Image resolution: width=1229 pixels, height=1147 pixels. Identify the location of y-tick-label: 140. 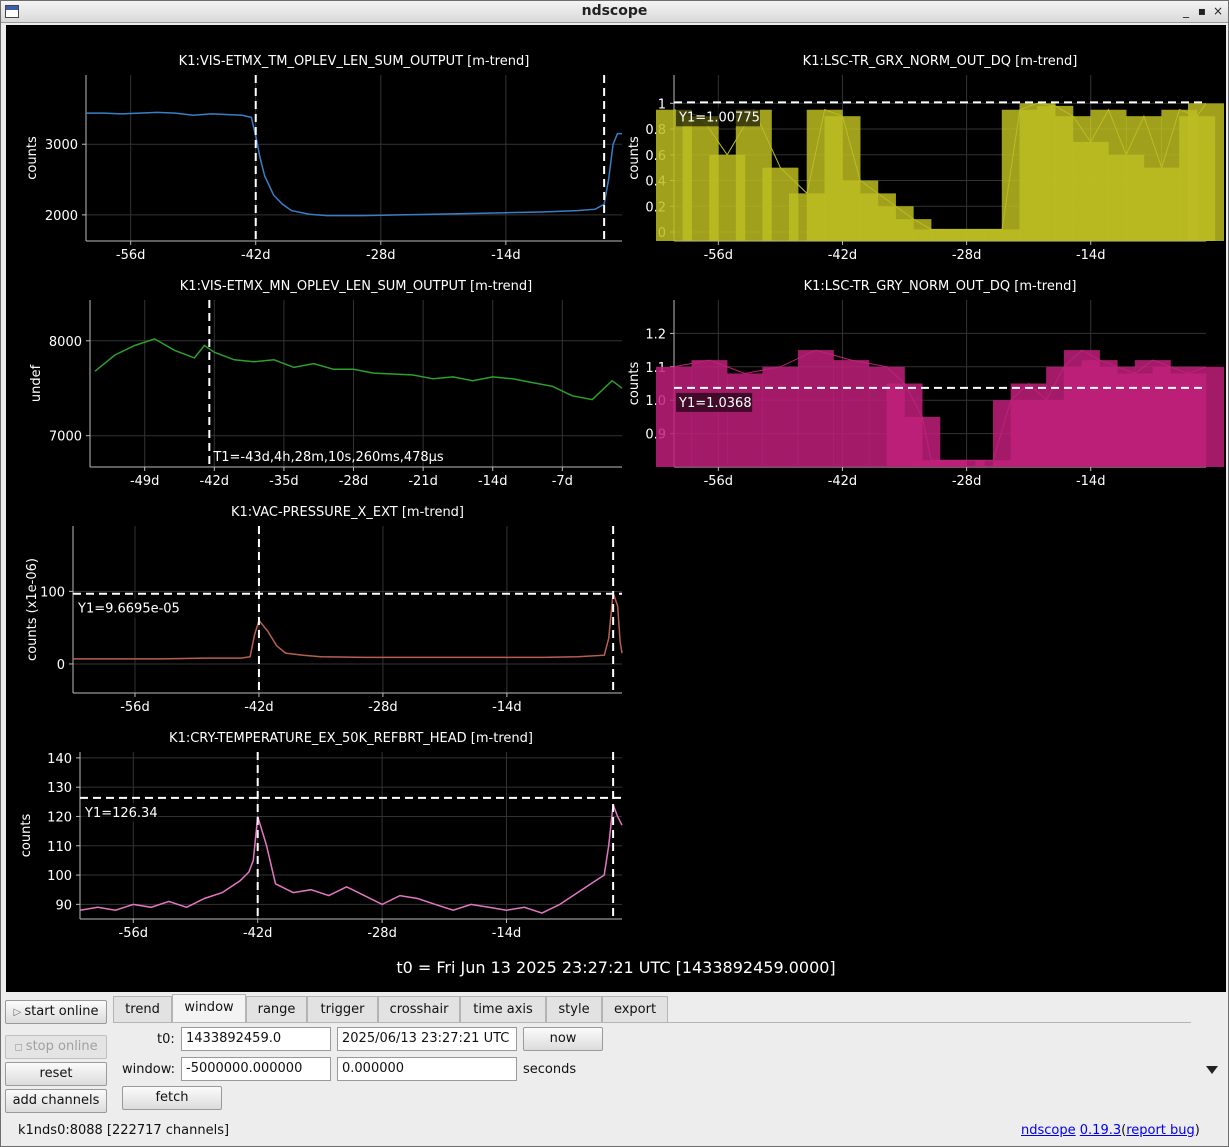
(59, 759).